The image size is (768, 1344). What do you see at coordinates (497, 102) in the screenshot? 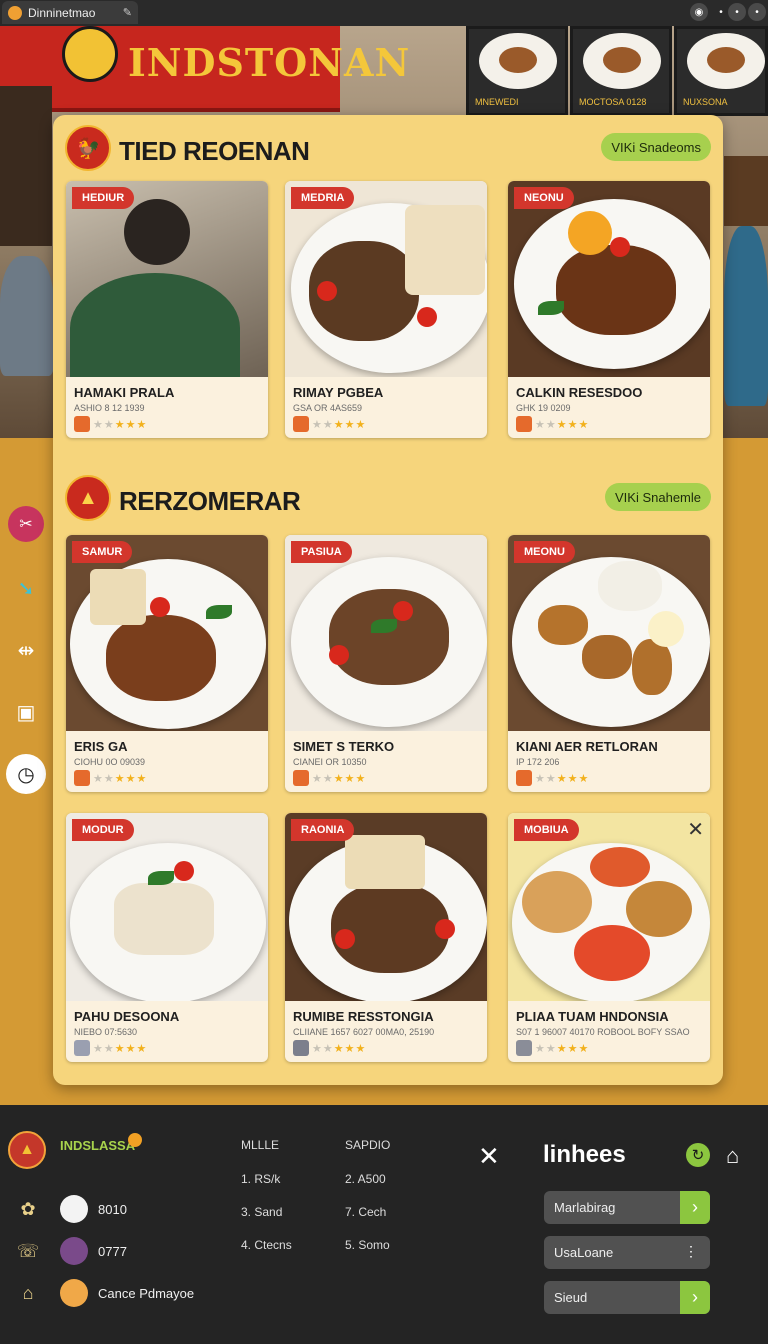
I see `menu-board-label: MNEWEDI` at bounding box center [497, 102].